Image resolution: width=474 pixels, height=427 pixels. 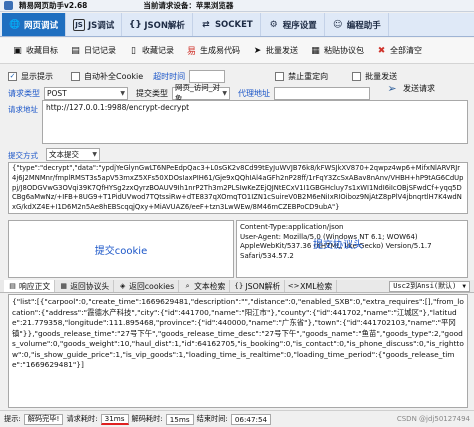 What do you see at coordinates (53, 5) in the screenshot?
I see `window-title: 精易网页助手v2.68` at bounding box center [53, 5].